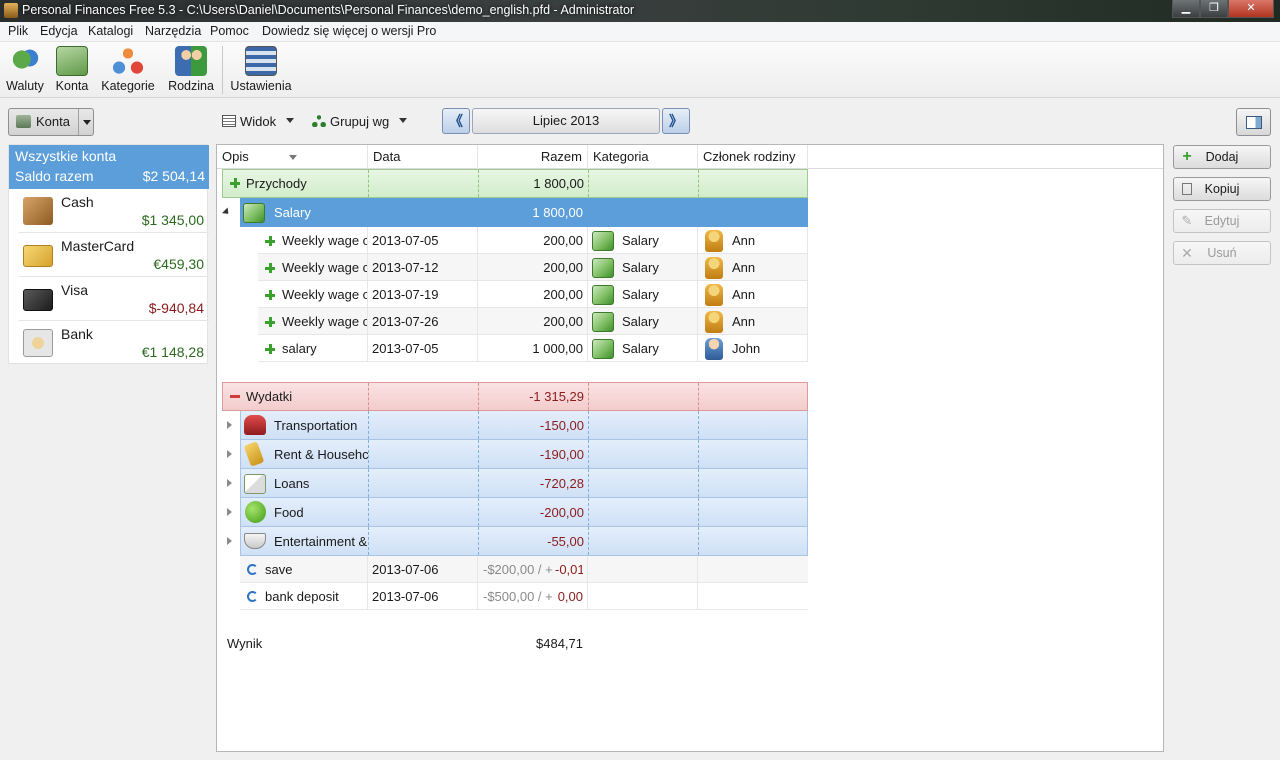 The image size is (1280, 760). I want to click on money-icon, so click(603, 241).